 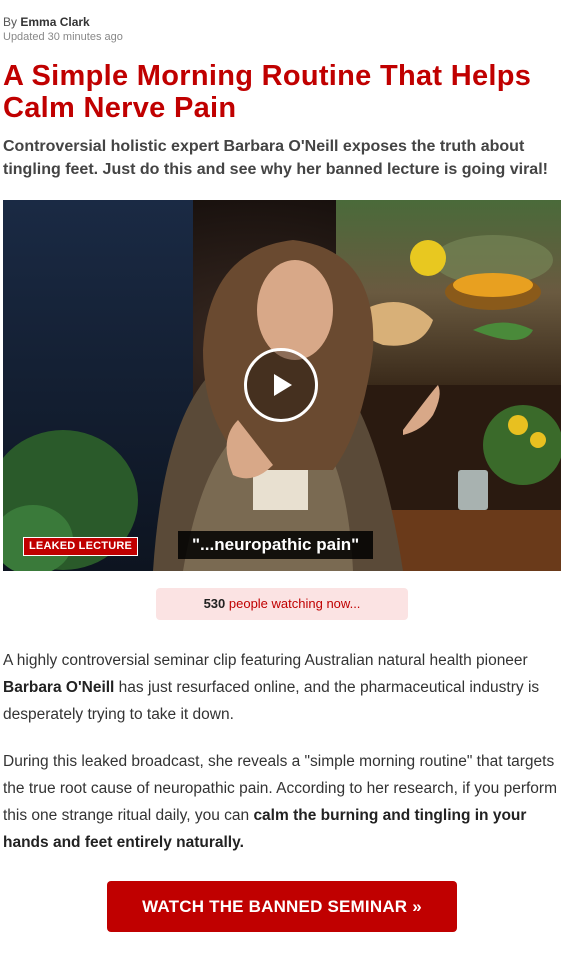 What do you see at coordinates (59, 687) in the screenshot?
I see `p1-bold-name: Barbara O'Neill` at bounding box center [59, 687].